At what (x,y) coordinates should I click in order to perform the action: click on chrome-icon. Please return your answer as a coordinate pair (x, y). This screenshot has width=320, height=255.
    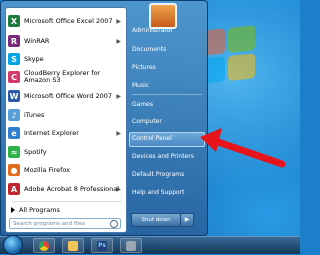
    Looking at the image, I should click on (44, 245).